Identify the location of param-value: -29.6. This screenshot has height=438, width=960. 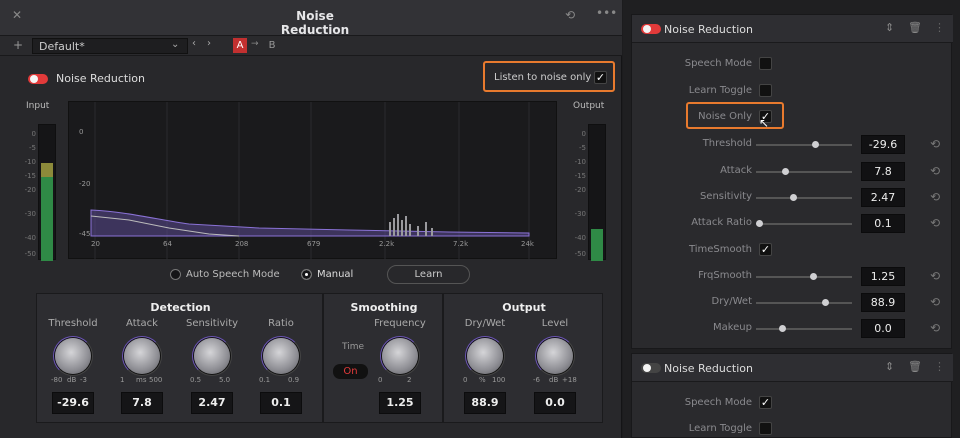
(883, 144).